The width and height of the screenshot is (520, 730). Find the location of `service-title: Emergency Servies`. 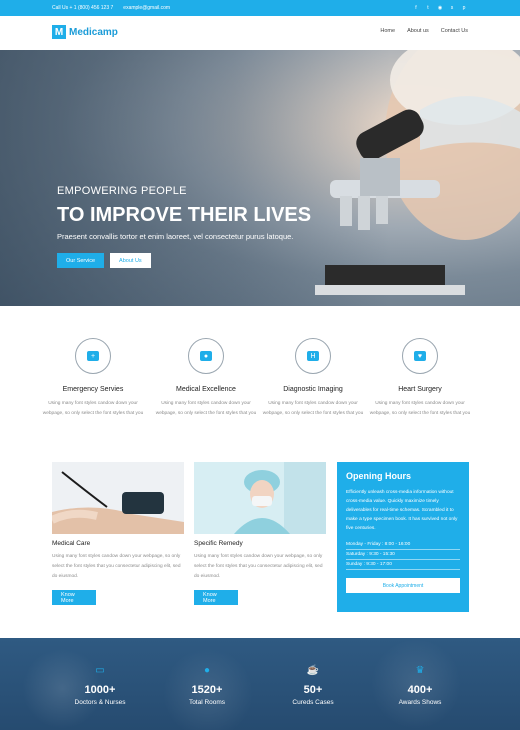

service-title: Emergency Servies is located at coordinates (93, 389).